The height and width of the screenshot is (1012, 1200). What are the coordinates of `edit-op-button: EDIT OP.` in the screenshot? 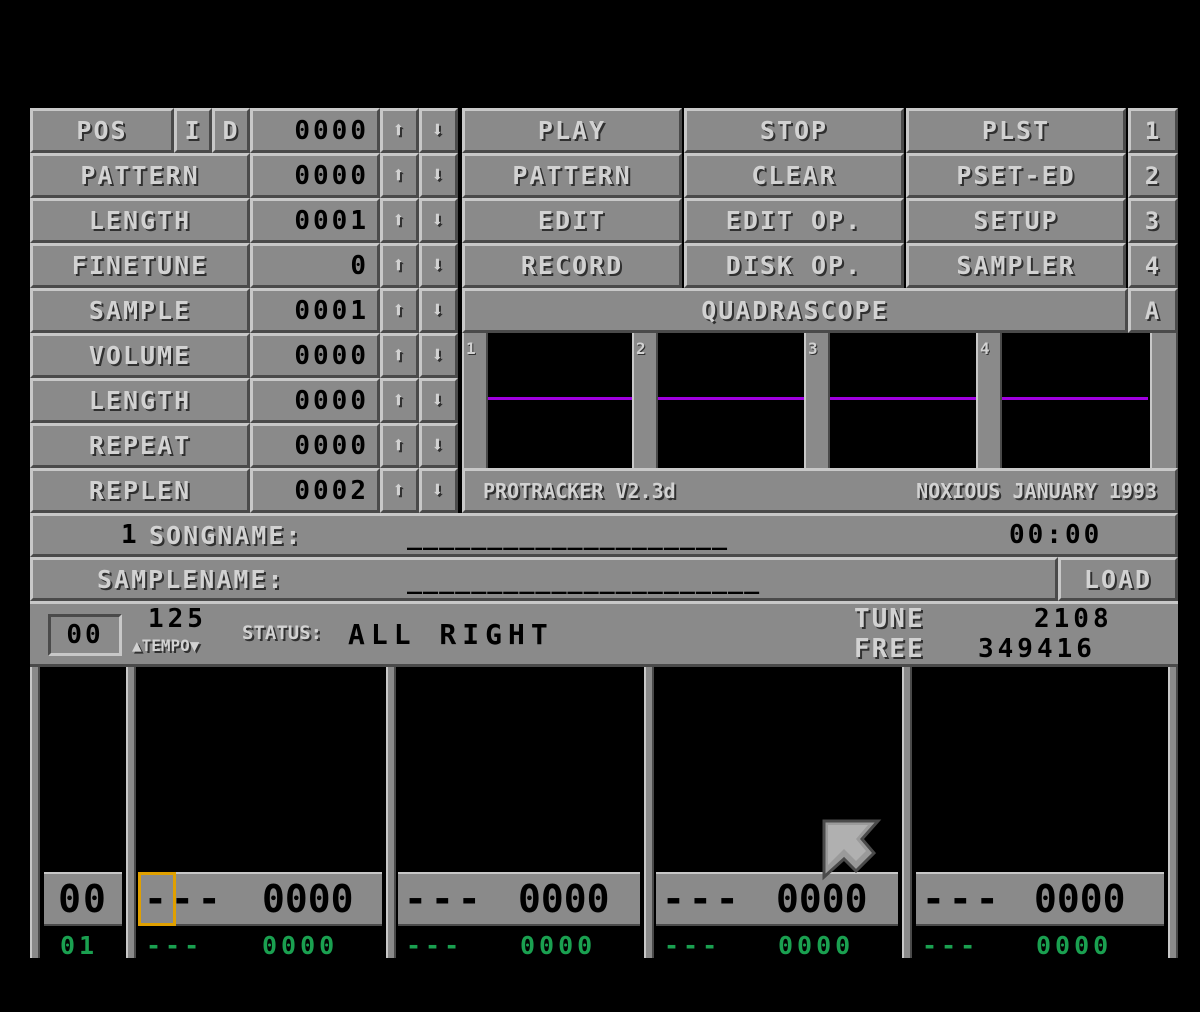 It's located at (794, 220).